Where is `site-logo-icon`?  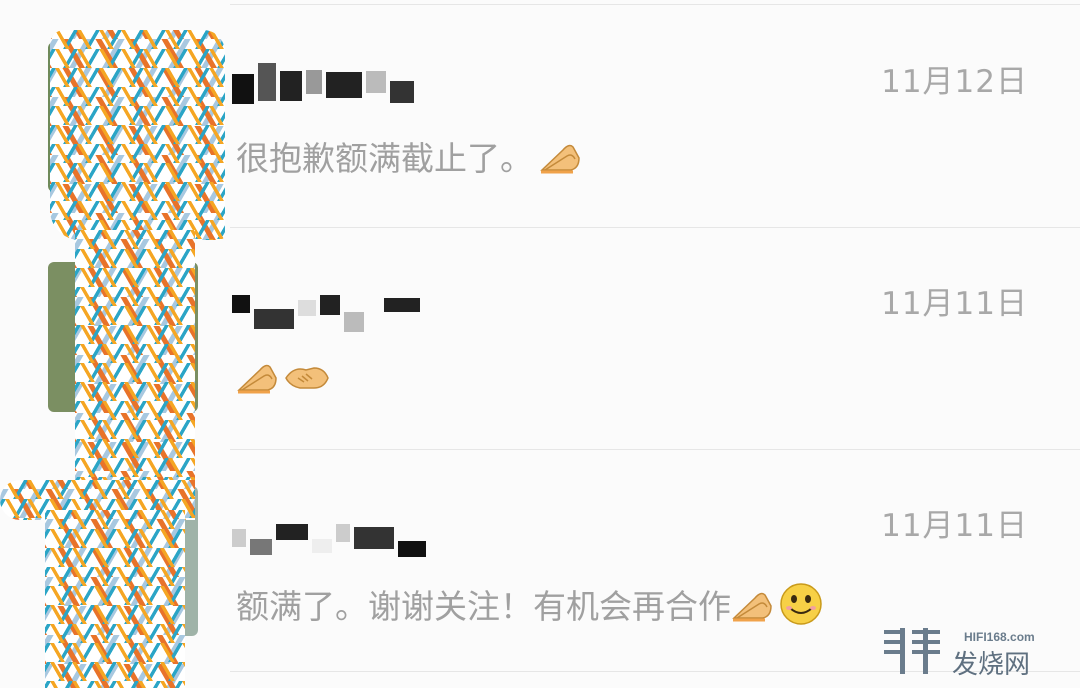 site-logo-icon is located at coordinates (912, 651).